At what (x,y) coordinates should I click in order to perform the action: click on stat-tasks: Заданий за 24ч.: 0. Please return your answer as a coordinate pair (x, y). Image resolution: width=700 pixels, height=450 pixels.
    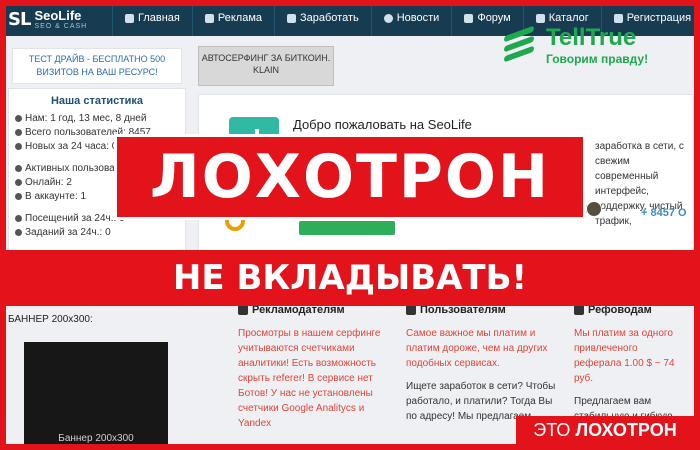
    Looking at the image, I should click on (68, 232).